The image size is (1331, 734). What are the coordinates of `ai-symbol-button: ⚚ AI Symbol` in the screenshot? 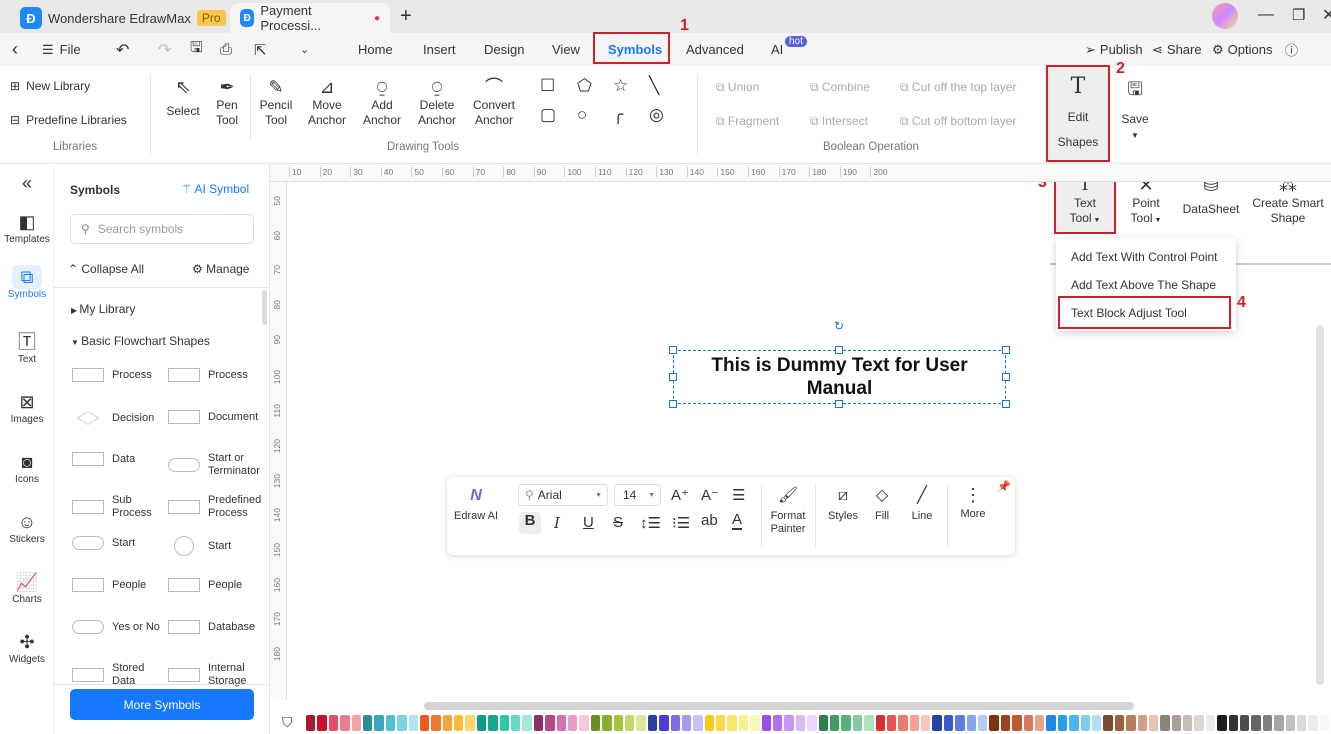 It's located at (215, 189).